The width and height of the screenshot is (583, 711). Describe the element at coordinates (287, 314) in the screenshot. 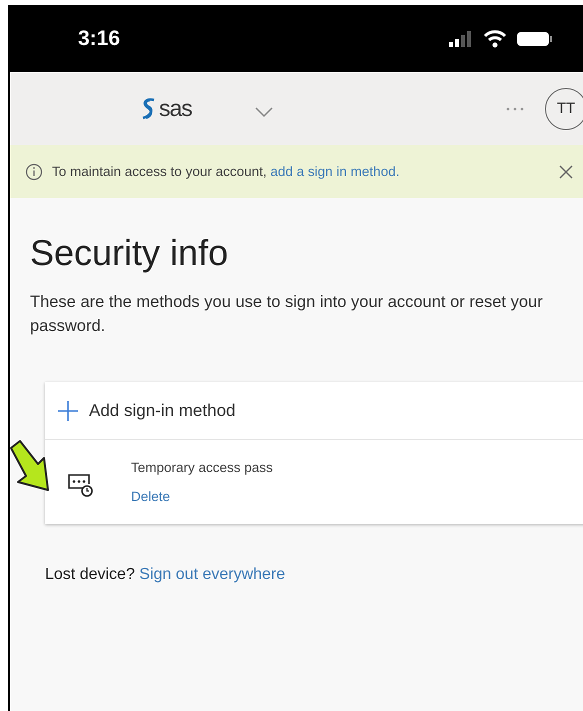

I see `page-description: These are the methods you use to sign into your account or reset your password.` at that location.